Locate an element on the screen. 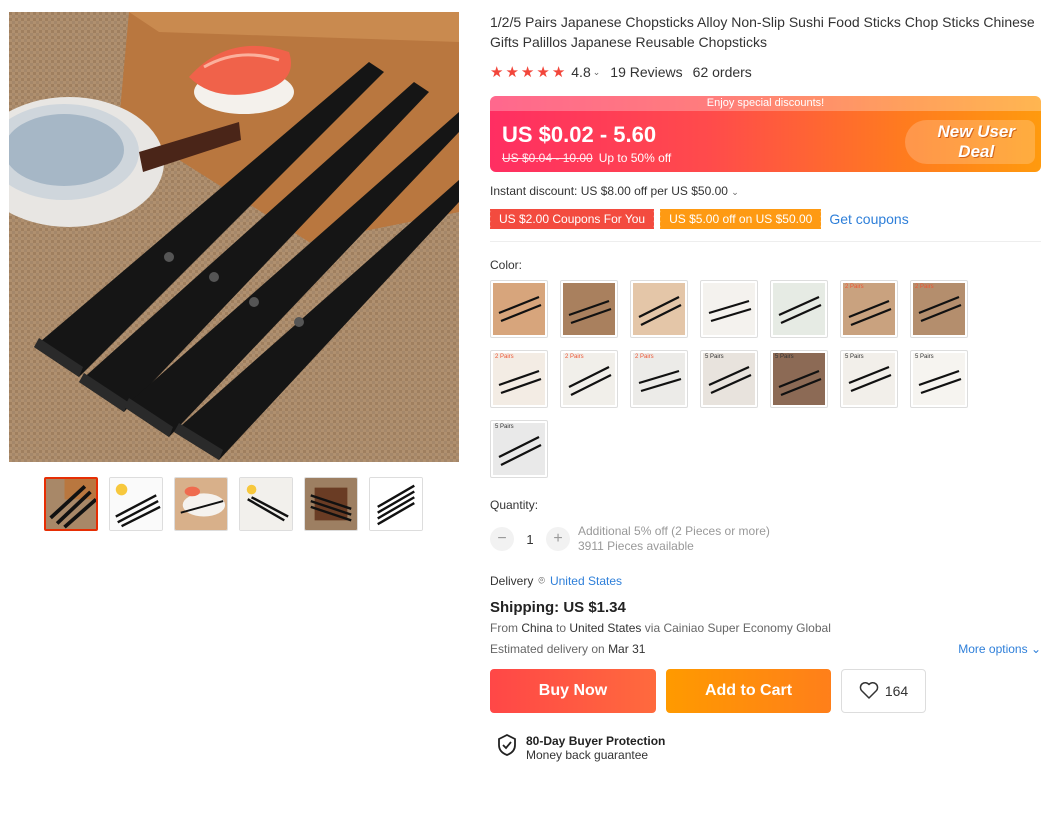 The height and width of the screenshot is (819, 1056). buy-now-button: Buy Now is located at coordinates (573, 691).